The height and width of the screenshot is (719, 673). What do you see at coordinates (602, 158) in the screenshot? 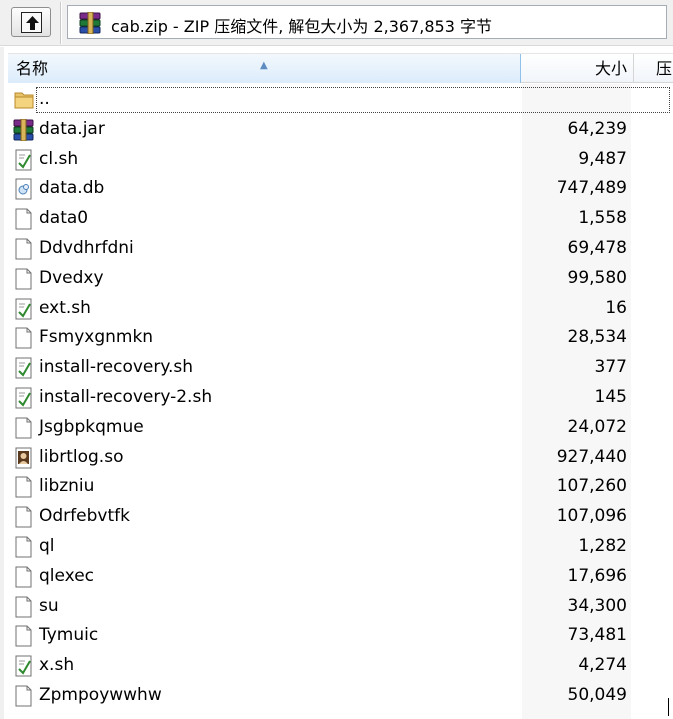
I see `file-size: 9,487` at bounding box center [602, 158].